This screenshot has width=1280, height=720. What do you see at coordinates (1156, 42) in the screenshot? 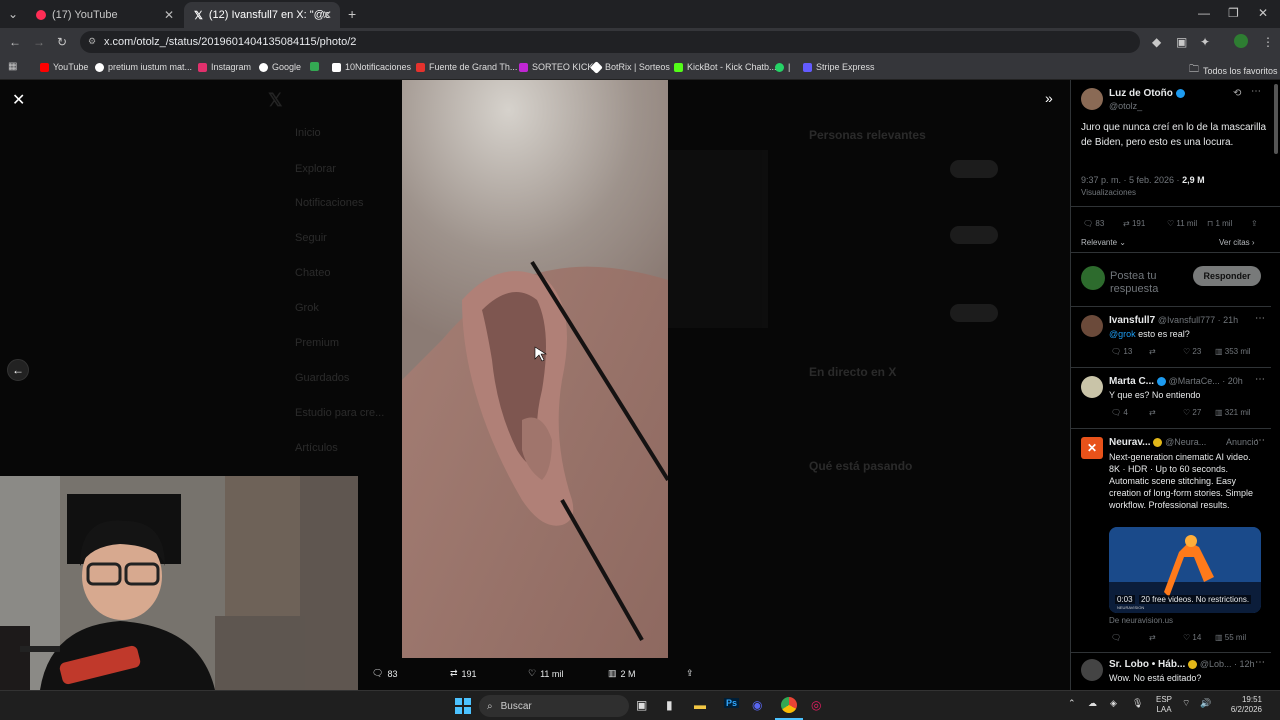
I see `extension-icon: ◆` at bounding box center [1156, 42].